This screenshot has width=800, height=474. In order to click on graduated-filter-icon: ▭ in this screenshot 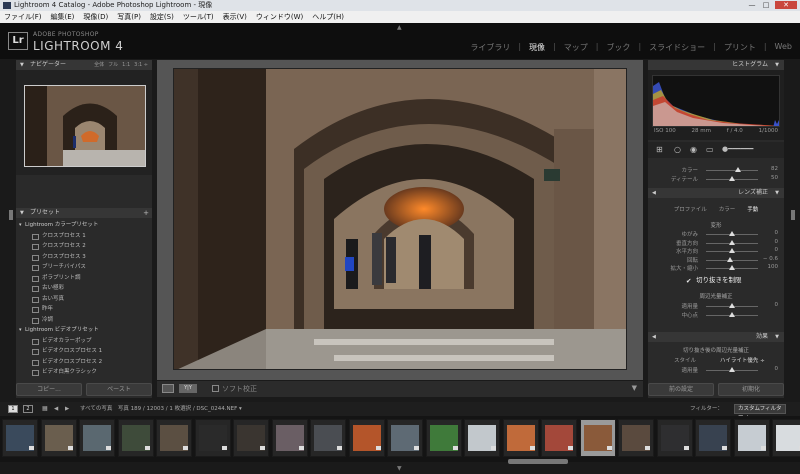, I will do `click(710, 149)`.